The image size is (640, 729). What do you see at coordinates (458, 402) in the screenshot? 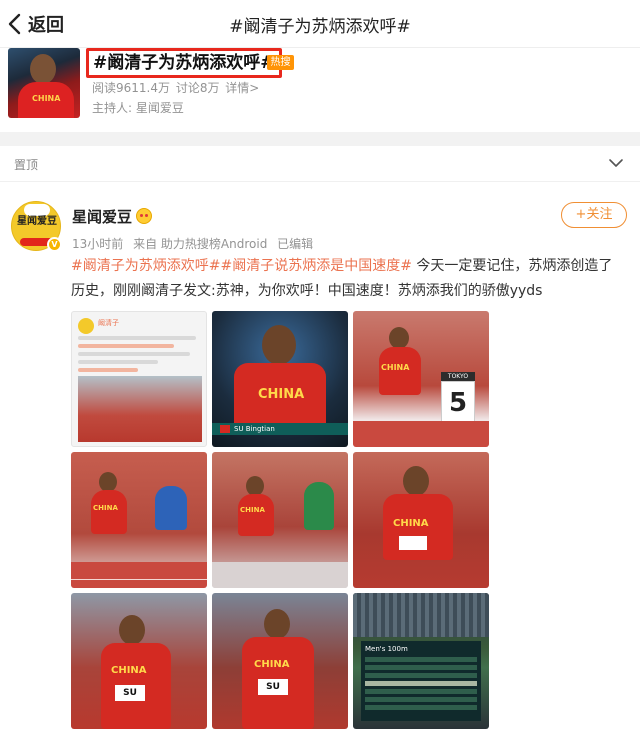
I see `lane-number: 5` at bounding box center [458, 402].